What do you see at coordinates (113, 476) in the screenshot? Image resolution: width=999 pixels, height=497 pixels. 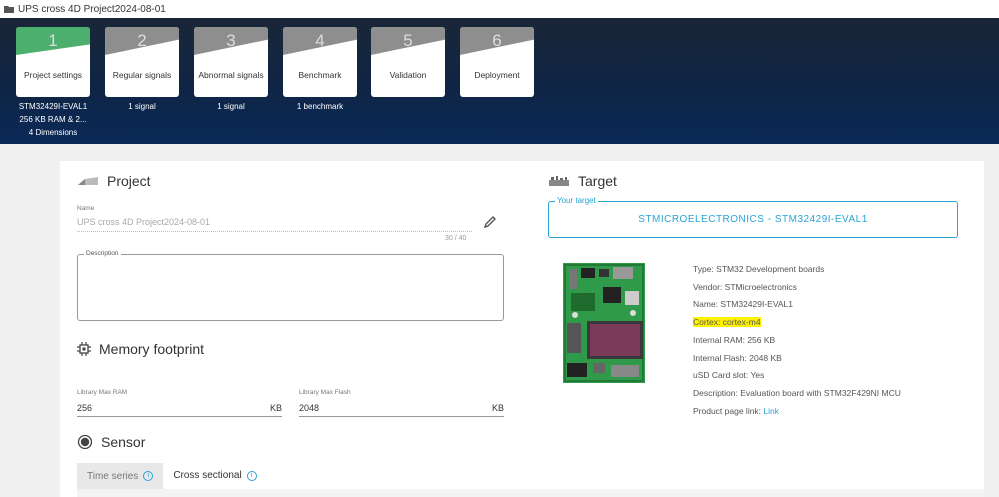 I see `tab-label: Time series` at bounding box center [113, 476].